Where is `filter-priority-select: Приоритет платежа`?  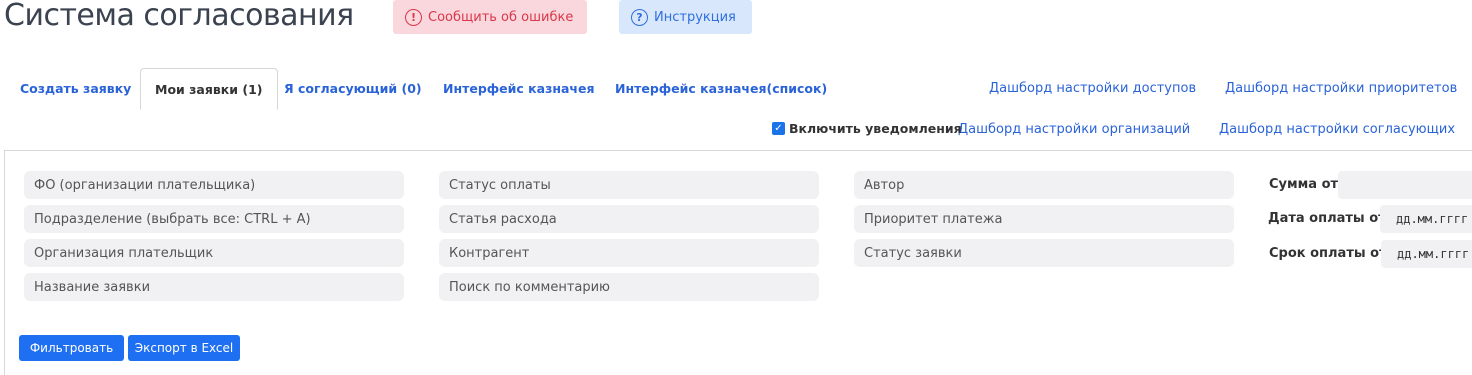 filter-priority-select: Приоритет платежа is located at coordinates (1044, 219).